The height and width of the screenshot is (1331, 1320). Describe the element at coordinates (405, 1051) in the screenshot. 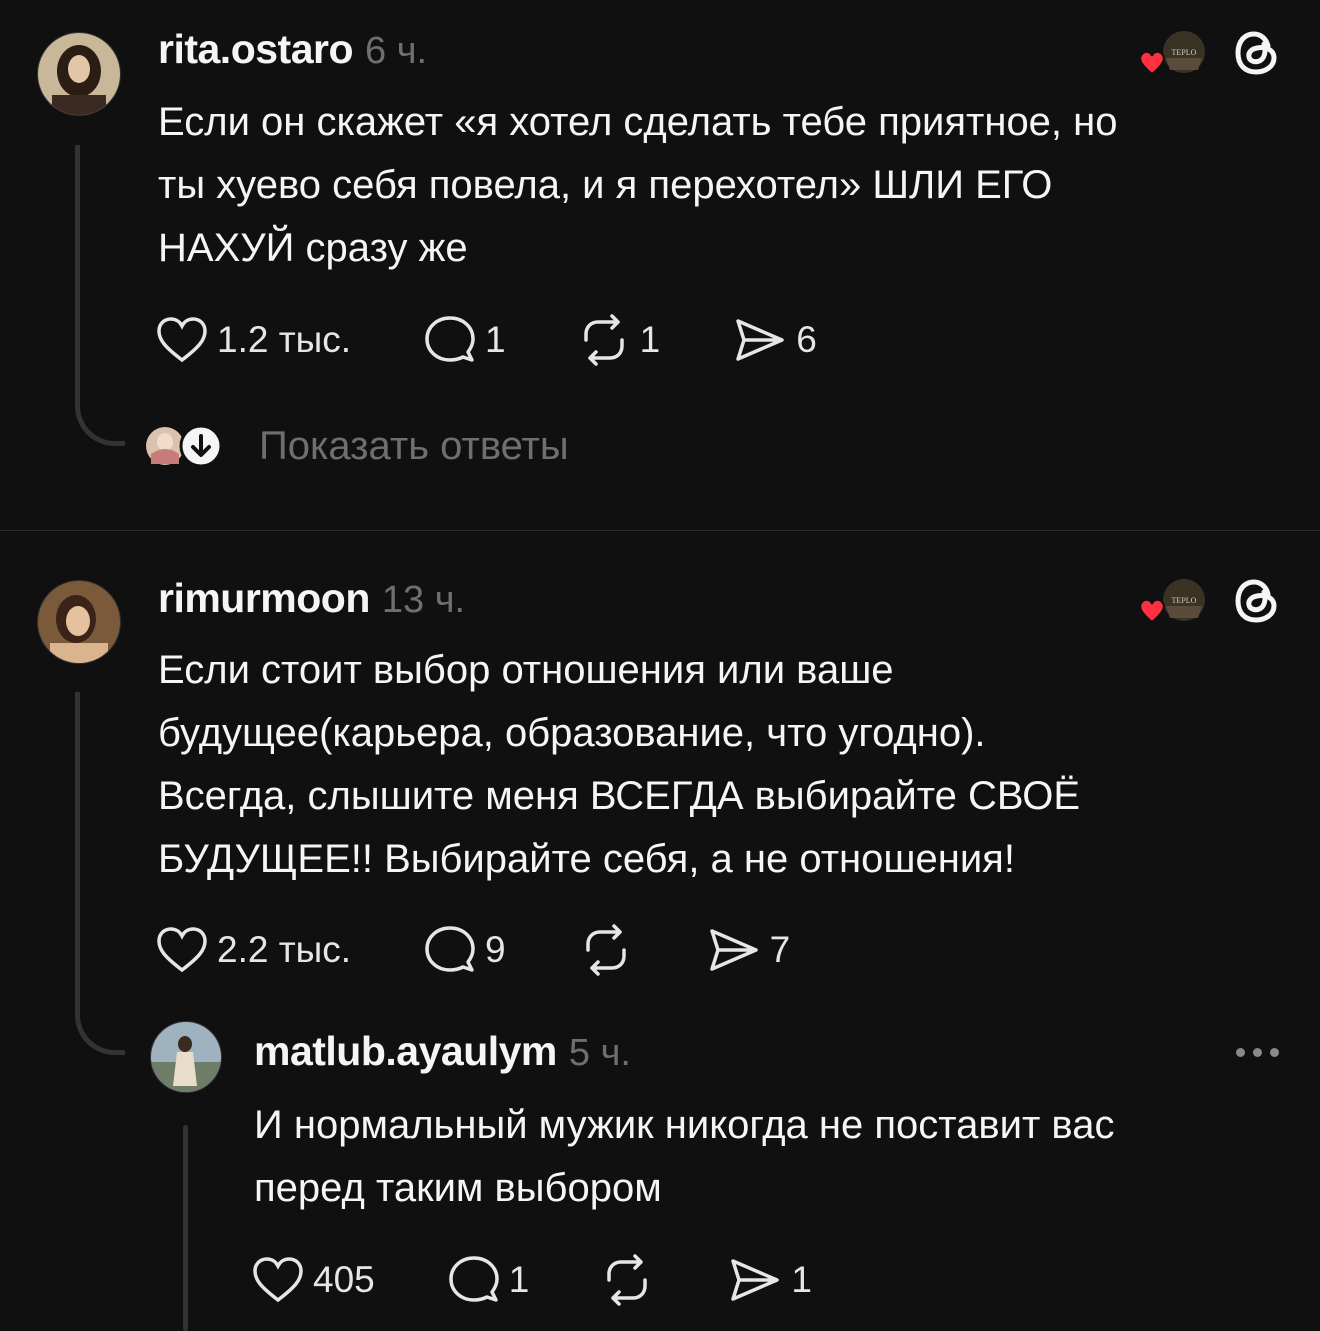

I see `username: matlub.ayaulym` at that location.